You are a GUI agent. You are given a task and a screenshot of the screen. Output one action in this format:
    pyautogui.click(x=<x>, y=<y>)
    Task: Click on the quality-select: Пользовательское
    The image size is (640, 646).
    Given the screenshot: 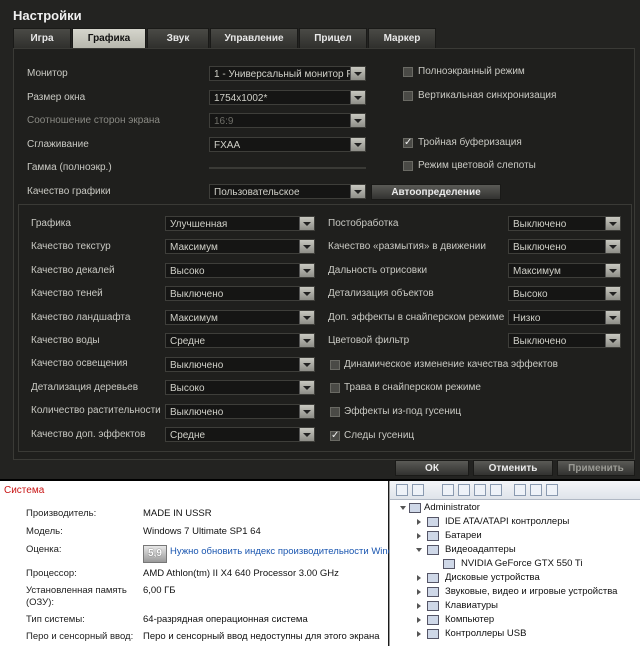 What is the action you would take?
    pyautogui.click(x=287, y=191)
    